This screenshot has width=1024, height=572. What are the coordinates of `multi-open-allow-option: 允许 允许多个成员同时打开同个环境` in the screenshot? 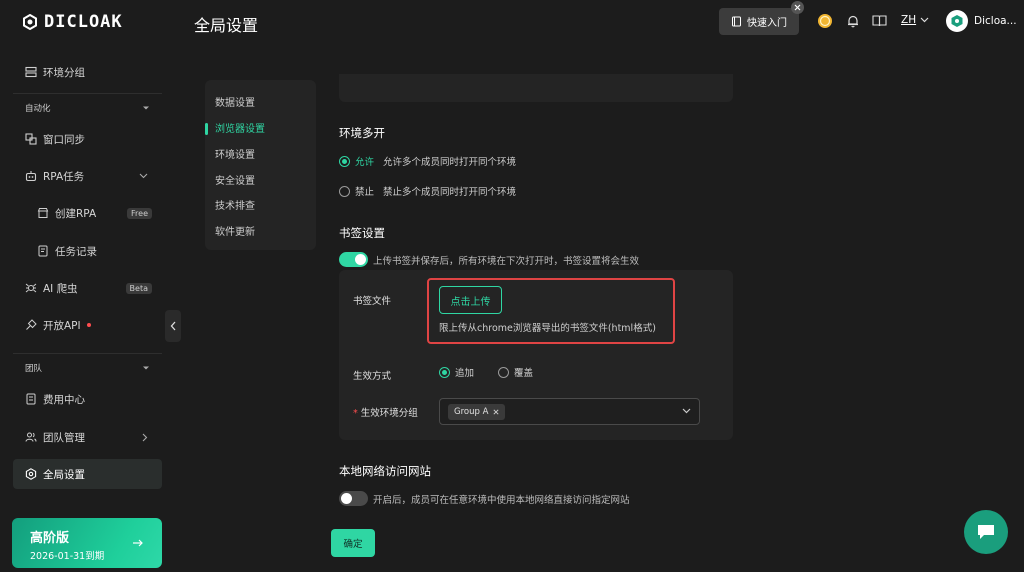 It's located at (427, 161).